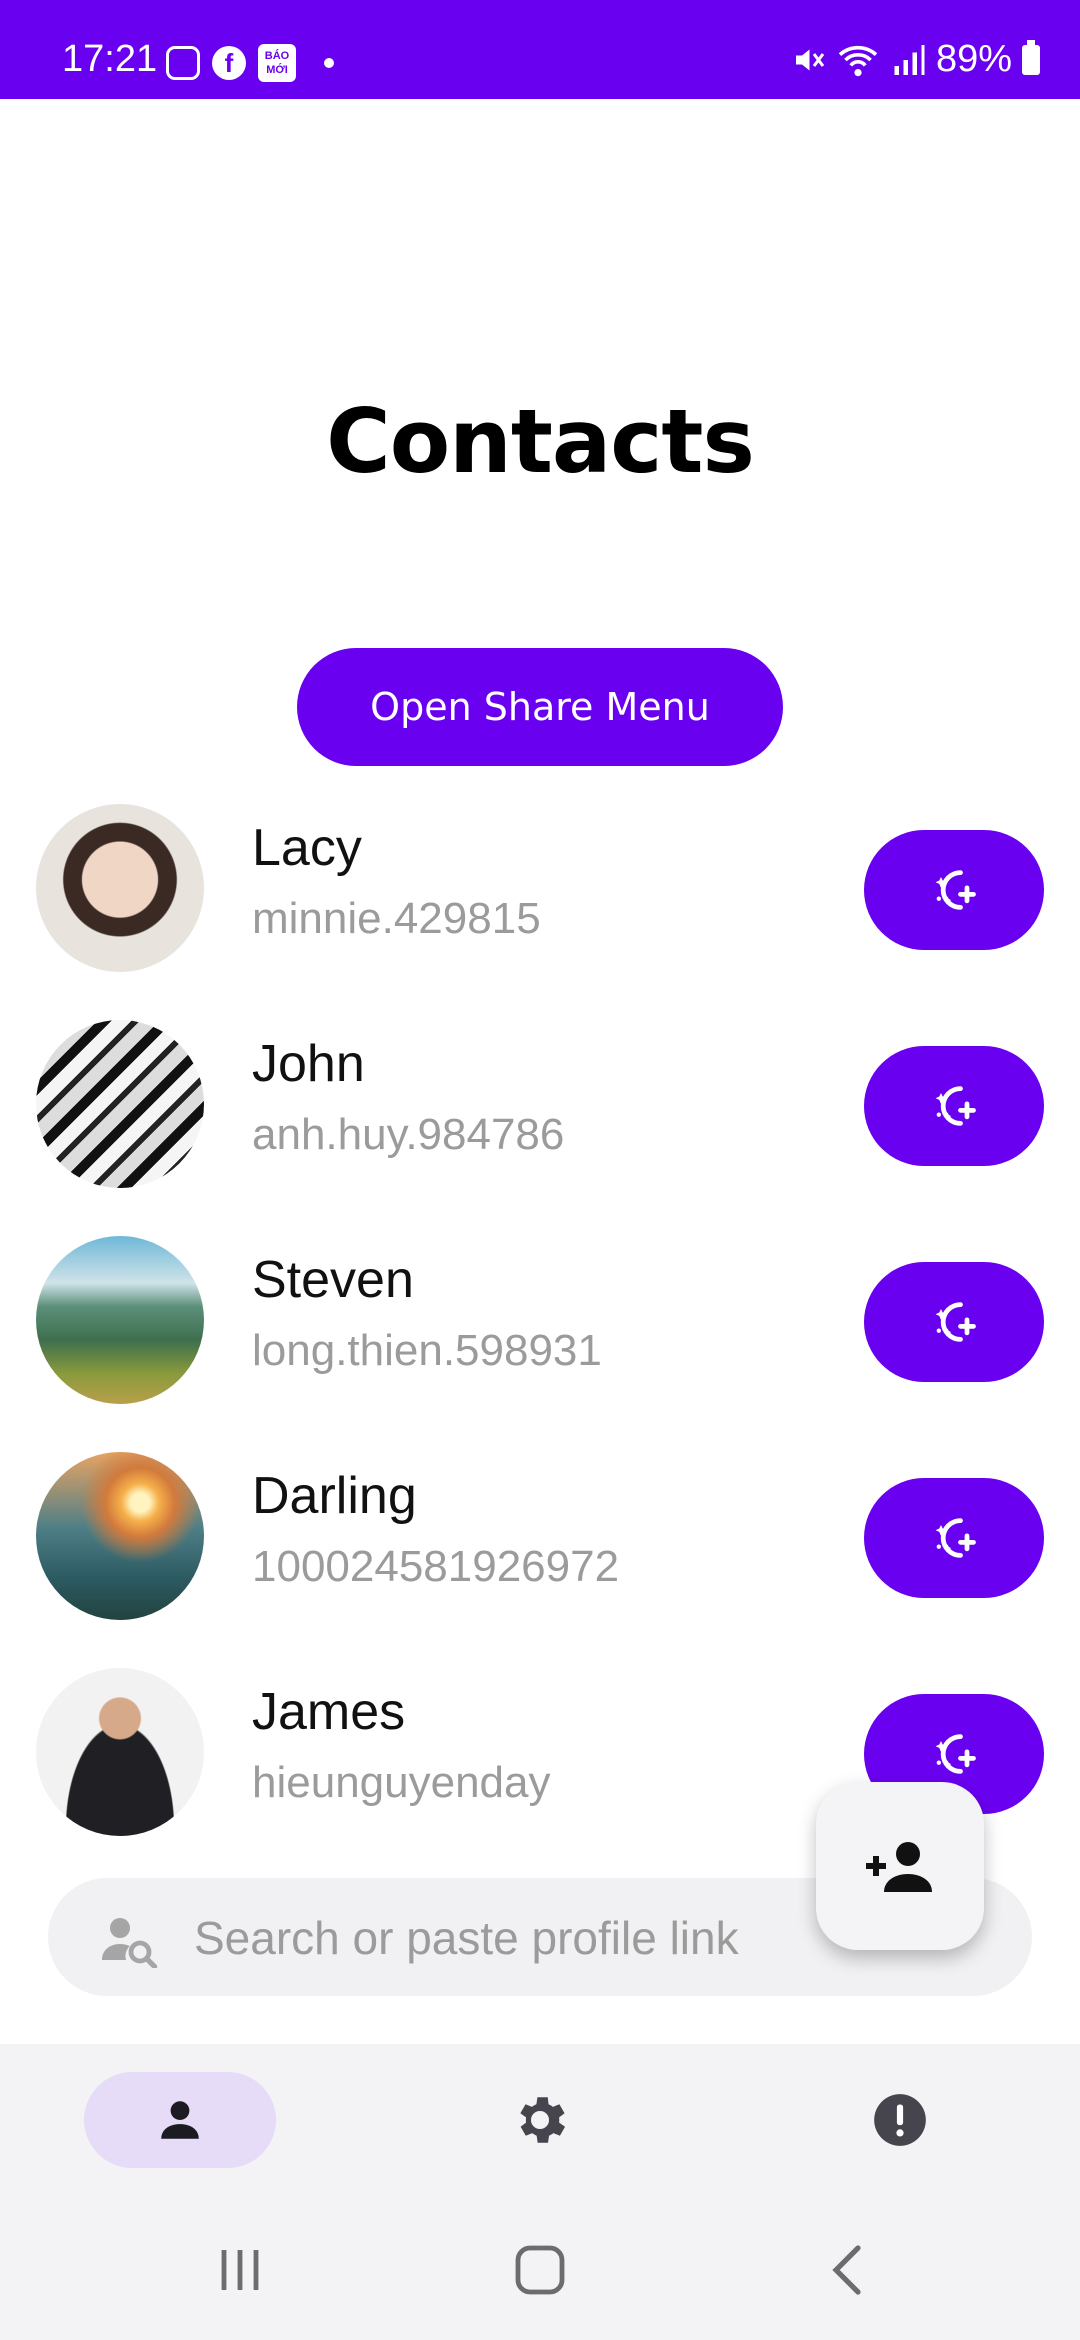 This screenshot has height=2340, width=1080. What do you see at coordinates (334, 1496) in the screenshot?
I see `contact-name: Darling` at bounding box center [334, 1496].